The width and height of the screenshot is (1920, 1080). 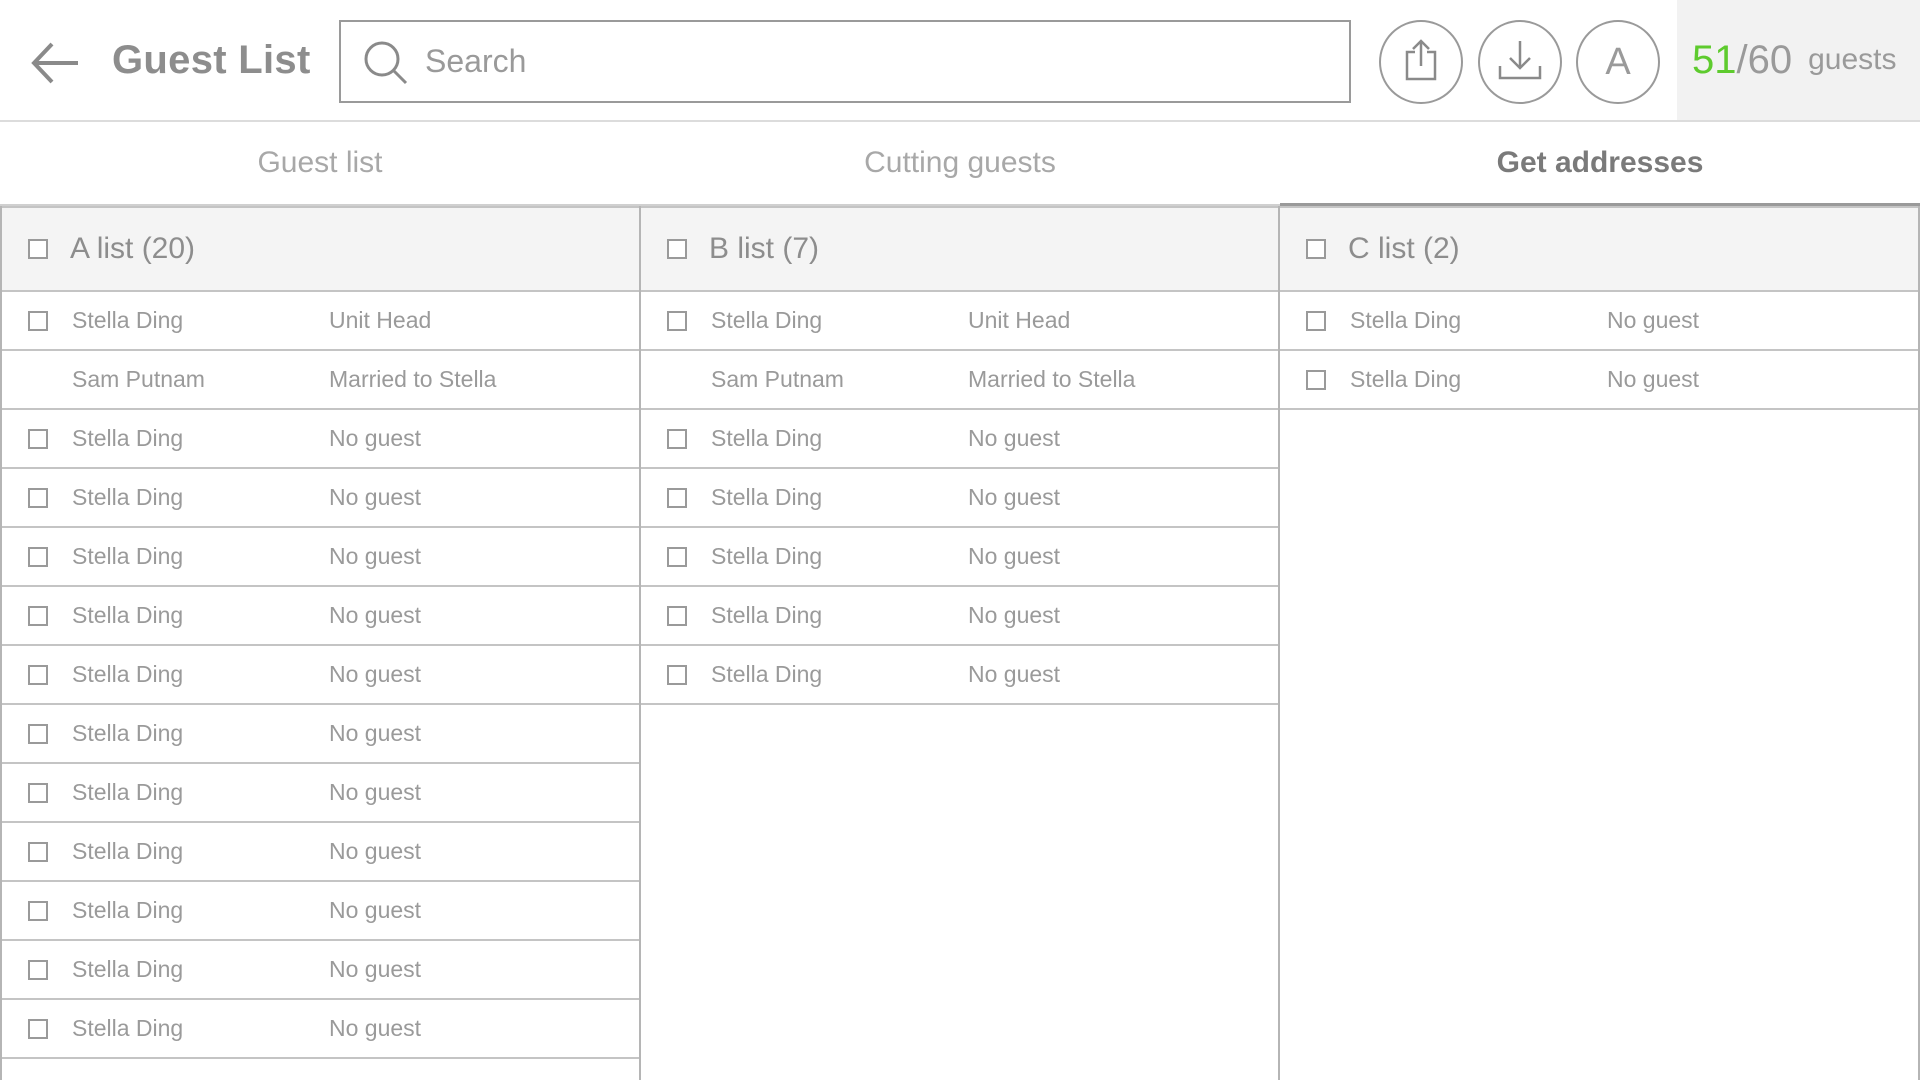 I want to click on c-list-select-all-checkbox, so click(x=1316, y=249).